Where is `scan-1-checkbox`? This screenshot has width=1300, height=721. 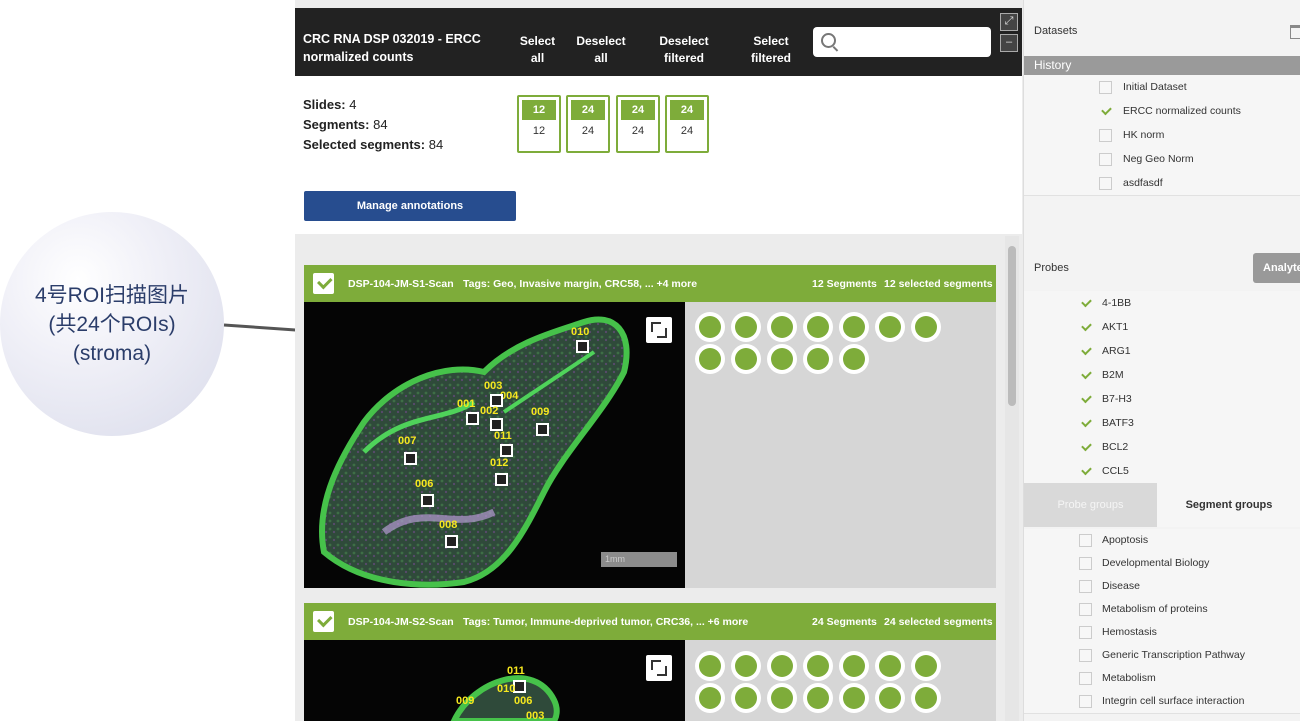
scan-1-checkbox is located at coordinates (323, 283).